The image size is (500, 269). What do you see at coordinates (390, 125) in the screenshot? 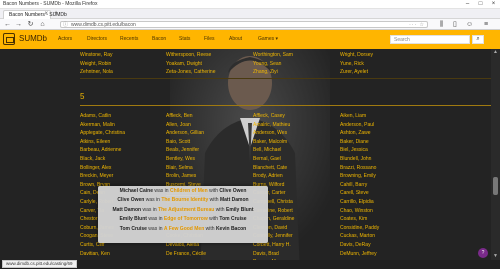
I see `actor-link: Anderson, Paul` at bounding box center [390, 125].